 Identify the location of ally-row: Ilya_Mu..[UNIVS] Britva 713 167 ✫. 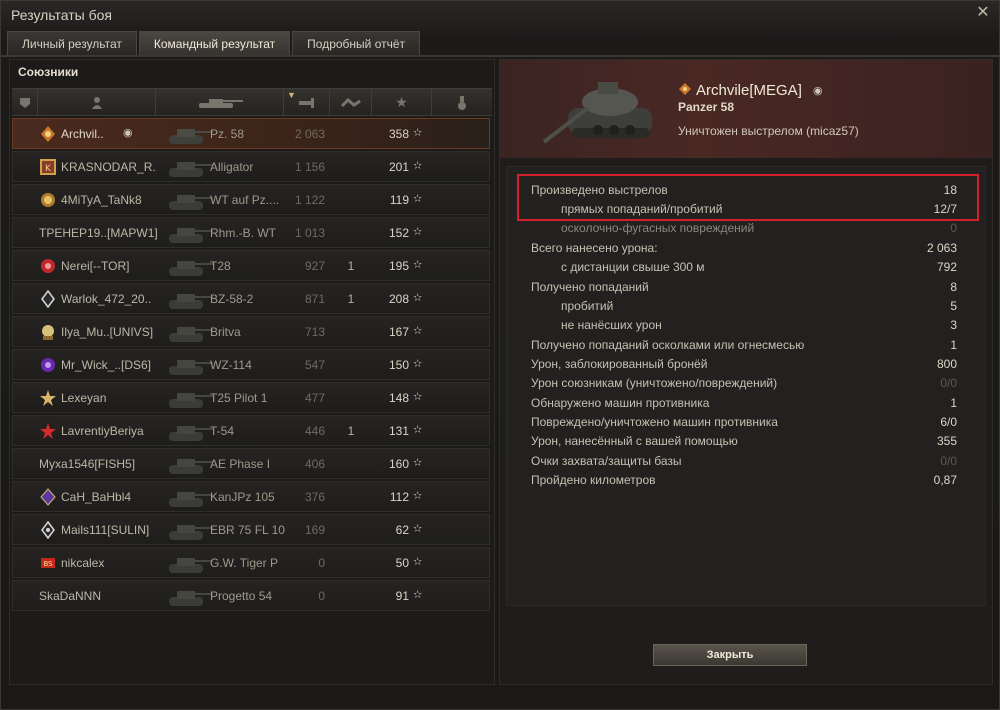
(251, 331).